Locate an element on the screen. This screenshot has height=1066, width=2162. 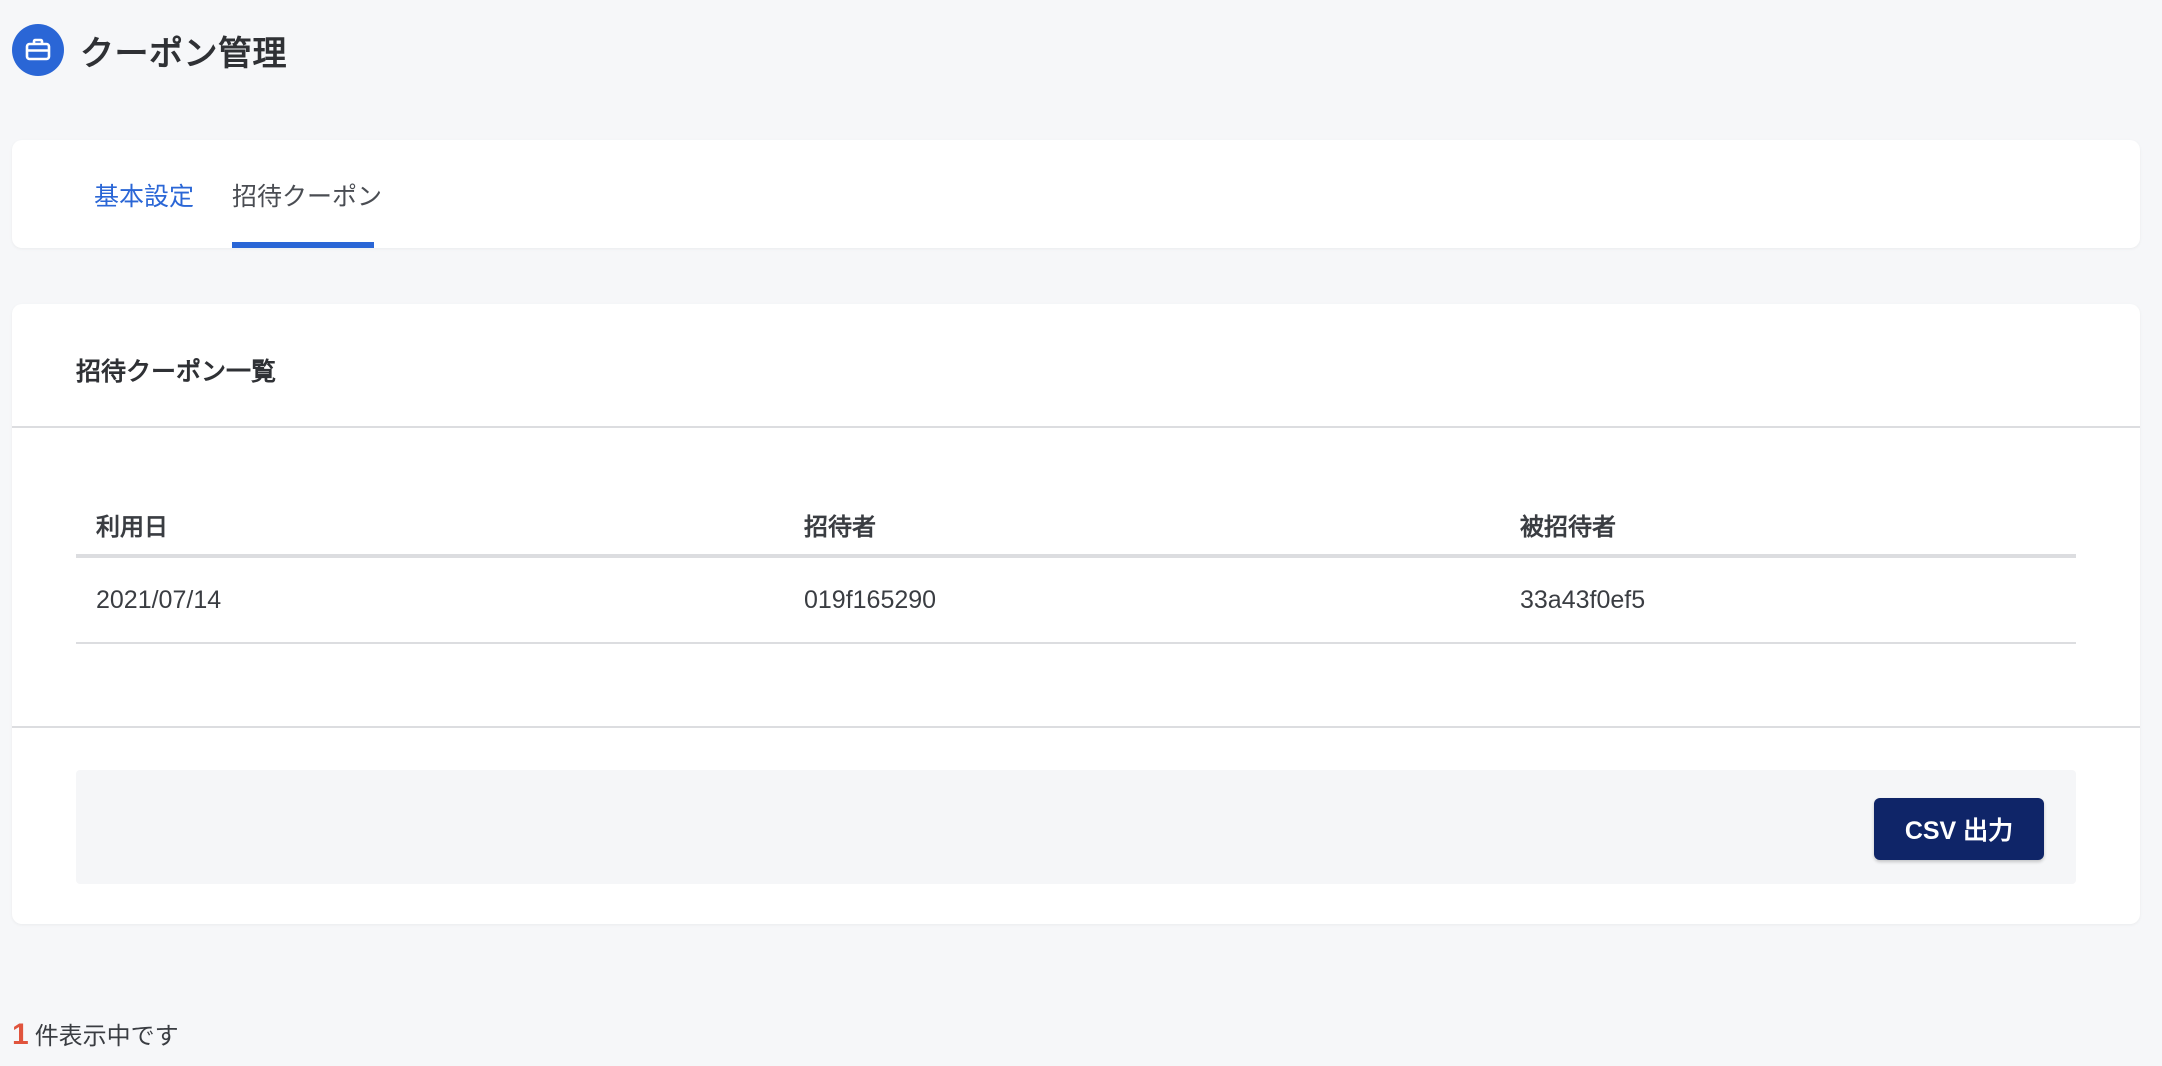
column-header-usage-date: 利用日 is located at coordinates (430, 526).